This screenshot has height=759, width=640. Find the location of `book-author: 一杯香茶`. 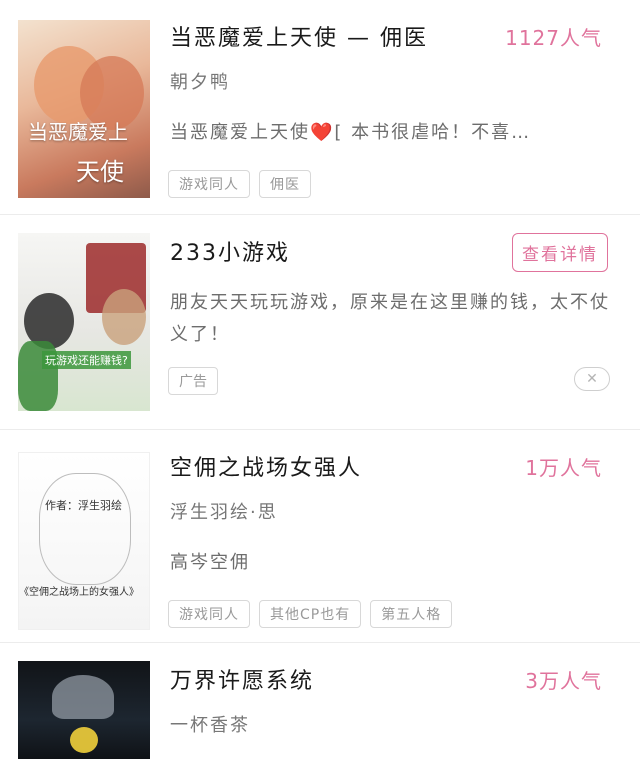

book-author: 一杯香茶 is located at coordinates (210, 724).